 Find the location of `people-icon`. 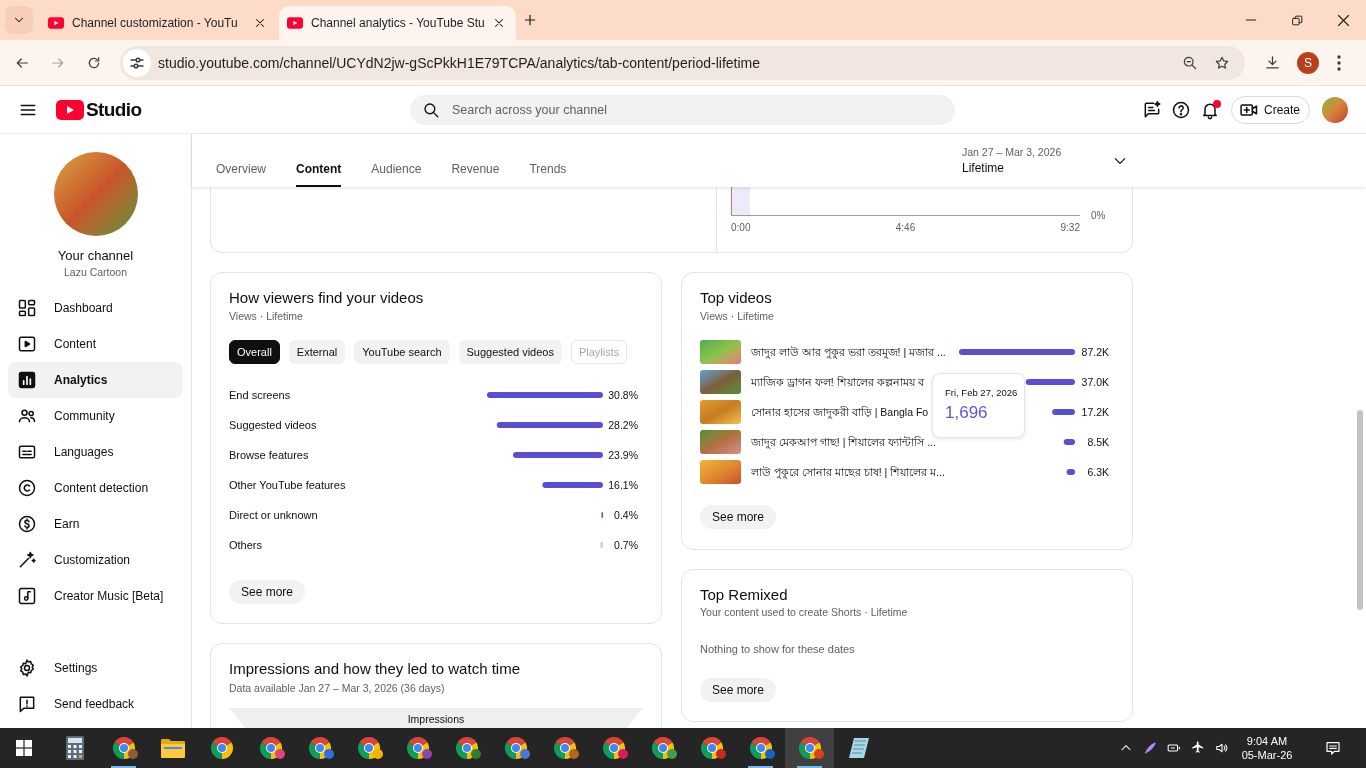

people-icon is located at coordinates (27, 416).